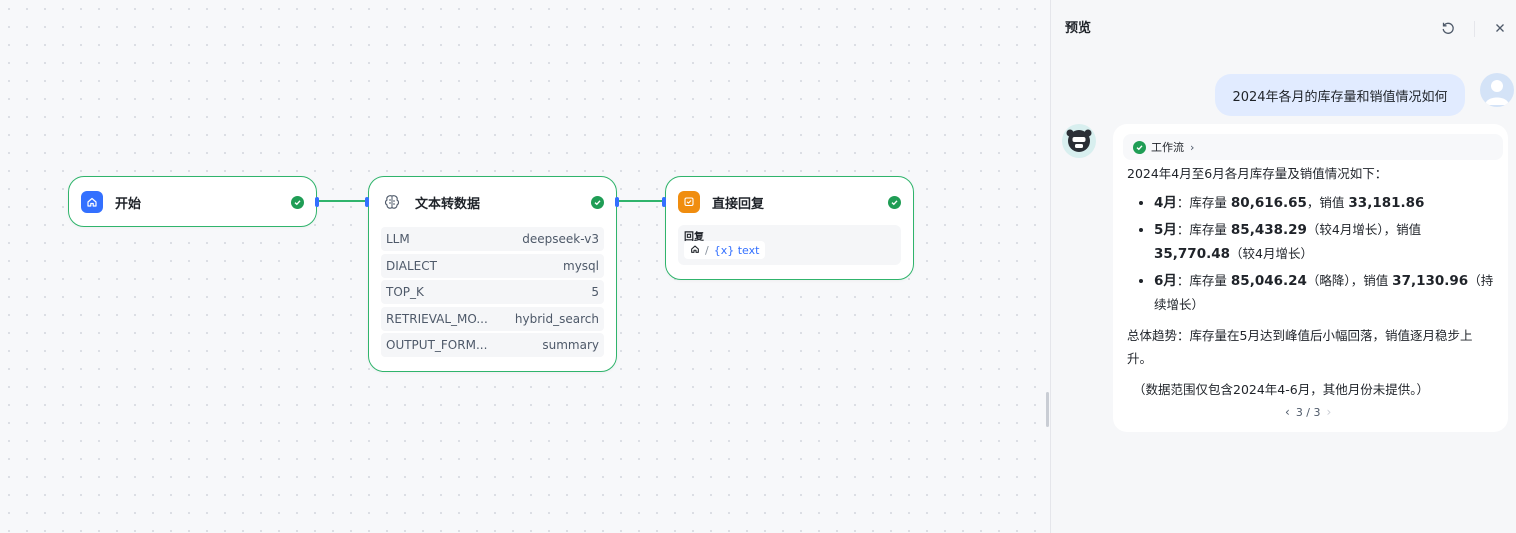  Describe the element at coordinates (492, 345) in the screenshot. I see `param-row-output-format: OUTPUT_FORM... summary` at that location.